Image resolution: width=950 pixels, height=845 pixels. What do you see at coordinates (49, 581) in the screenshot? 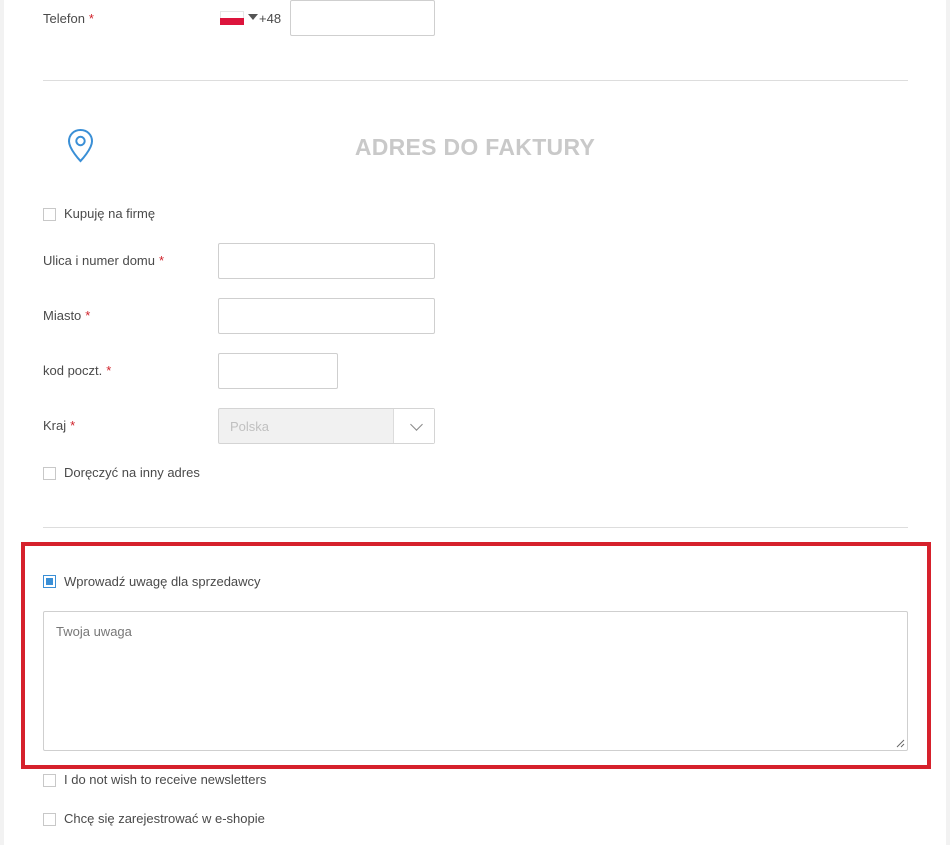
I see `seller-note-checkbox` at bounding box center [49, 581].